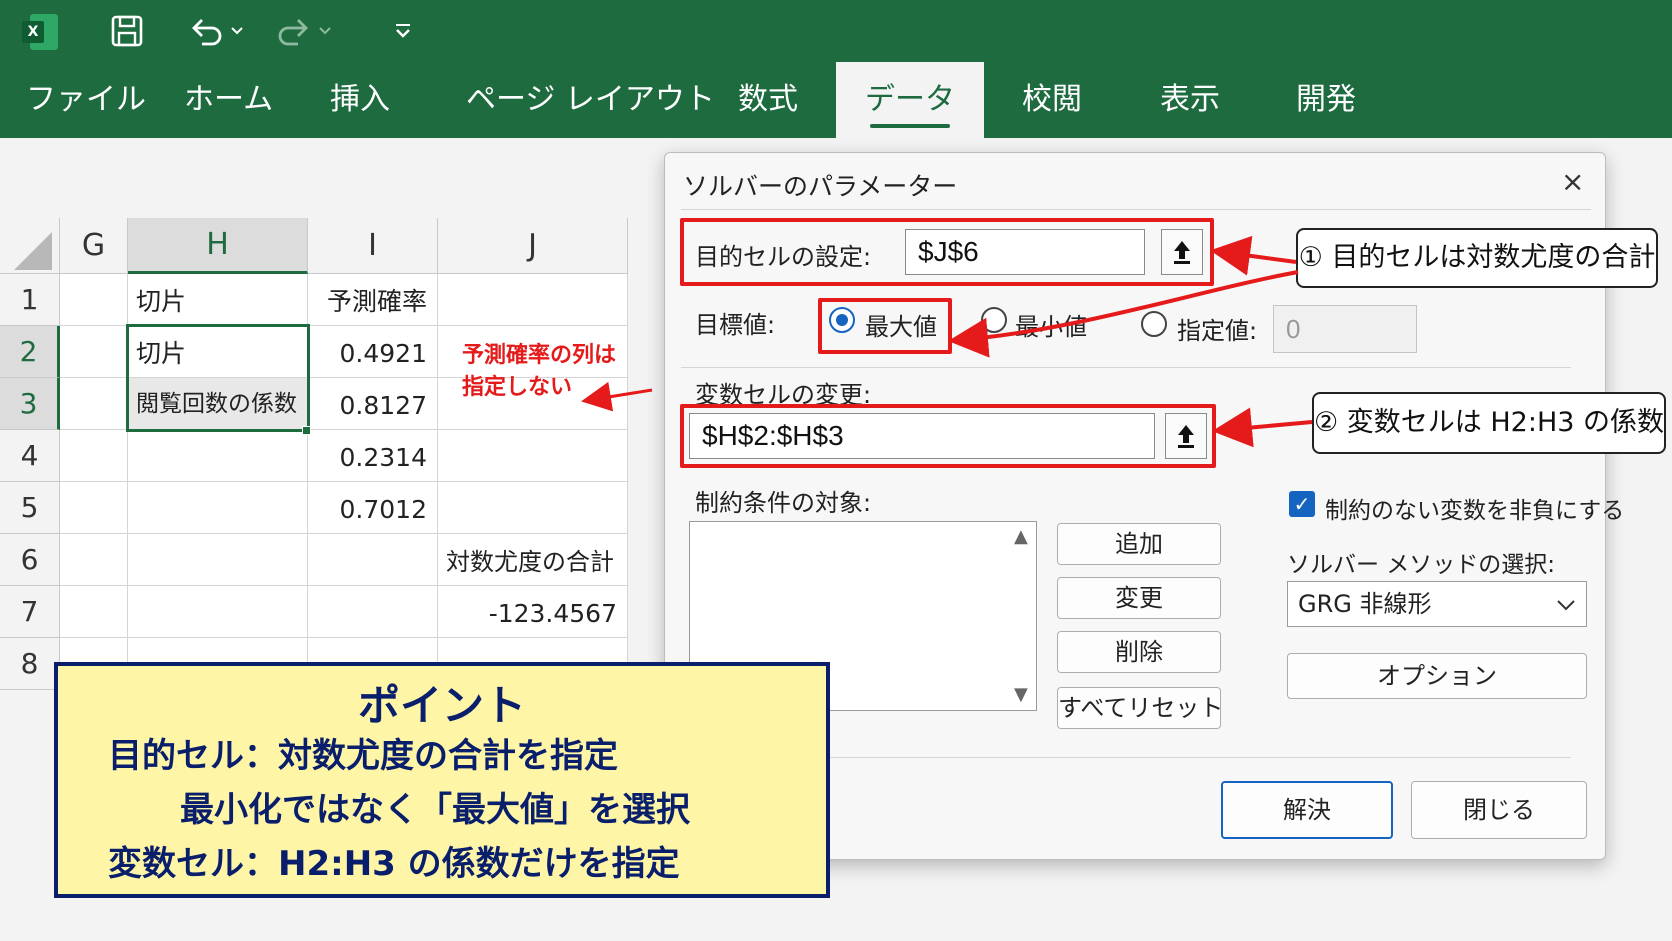 Image resolution: width=1672 pixels, height=941 pixels. I want to click on arrow-note, so click(617, 396).